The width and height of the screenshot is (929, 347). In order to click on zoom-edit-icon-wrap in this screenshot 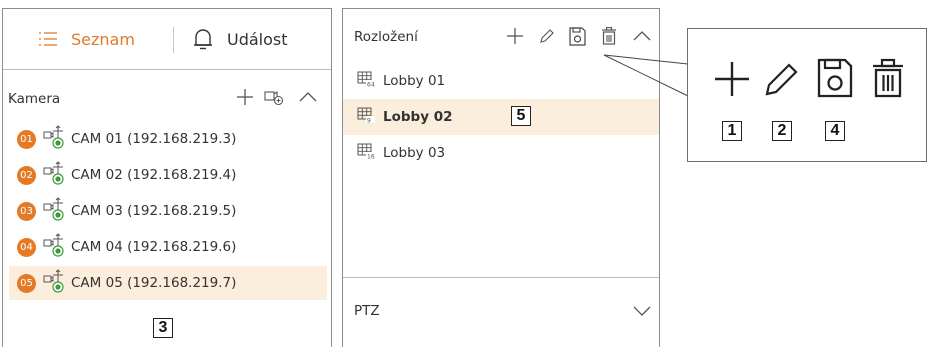, I will do `click(782, 79)`.